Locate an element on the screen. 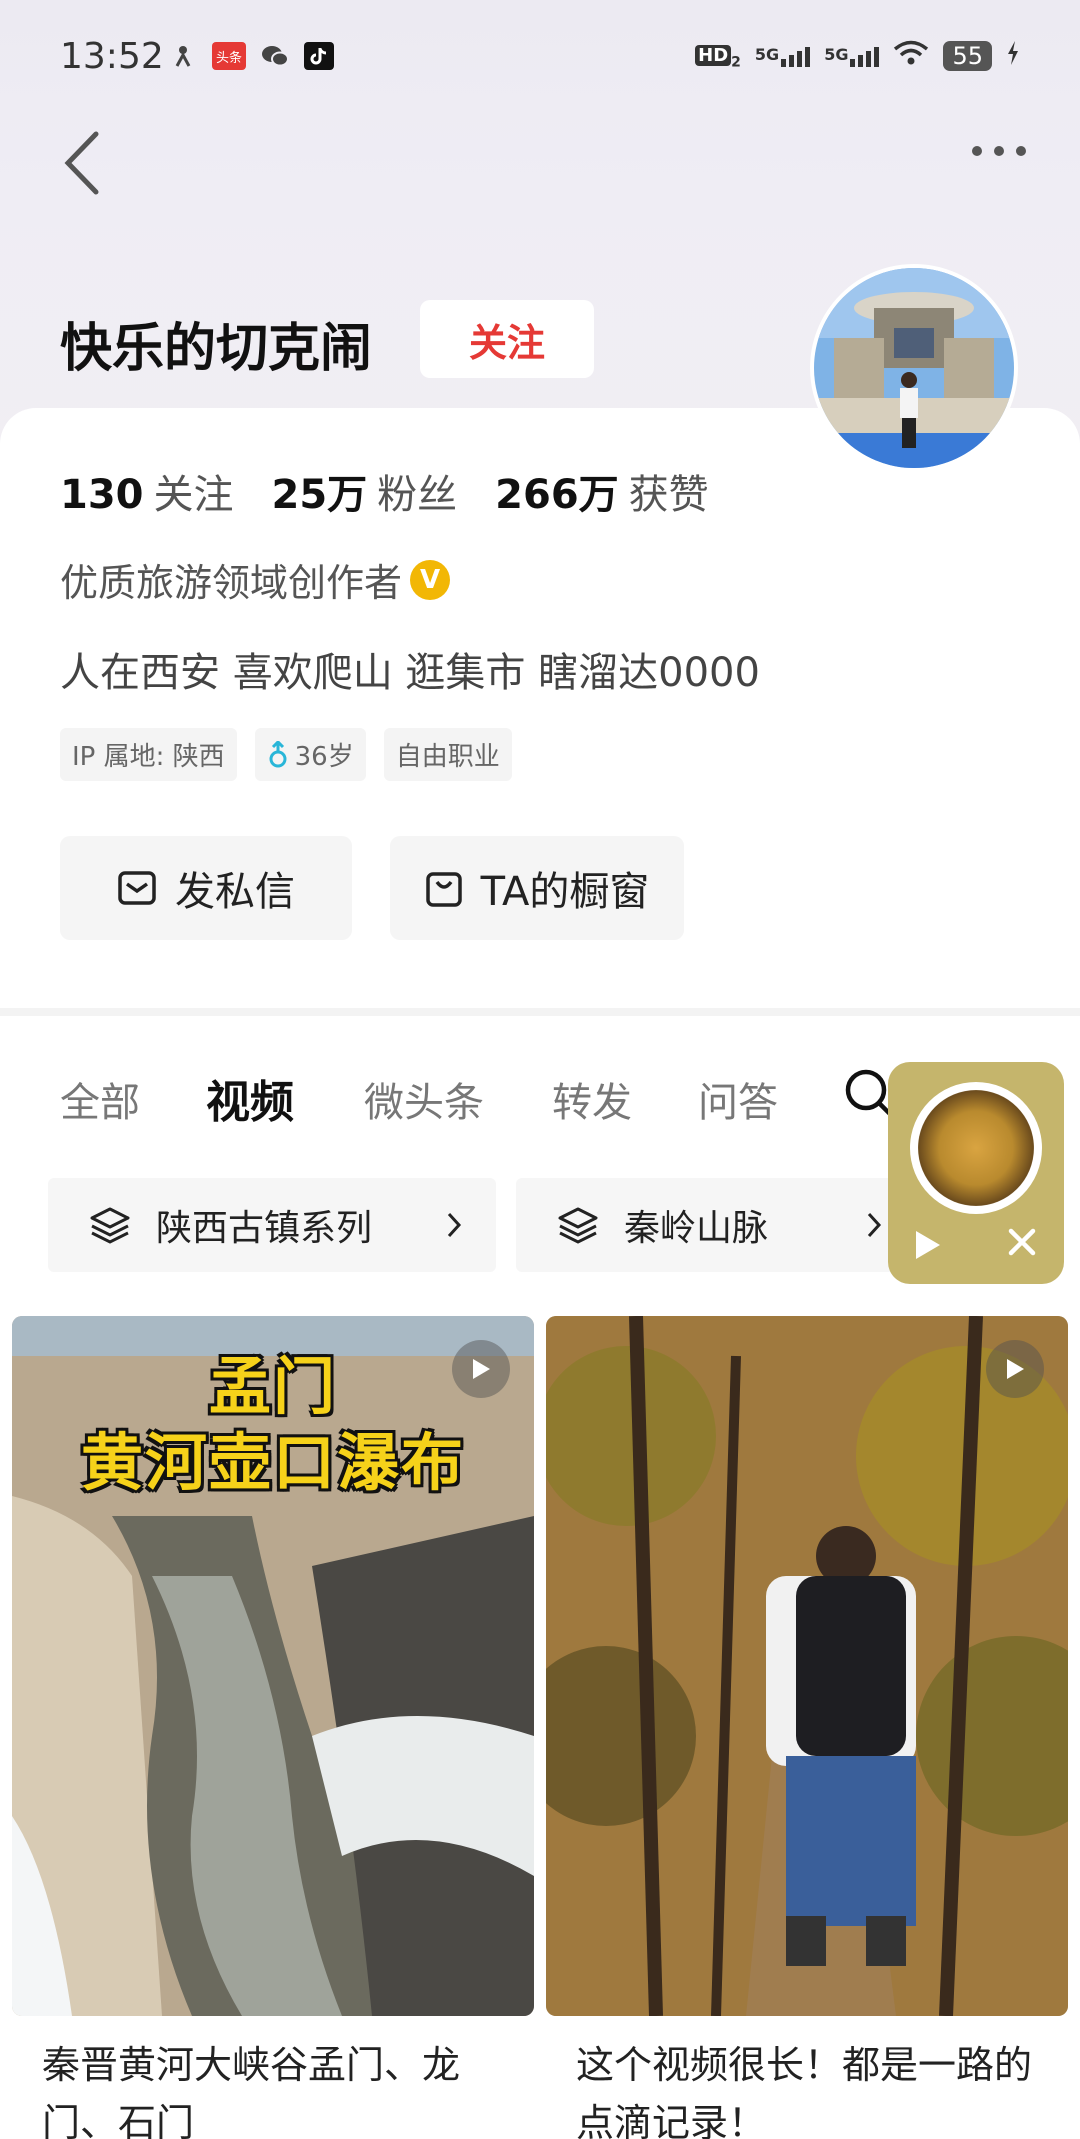 The image size is (1080, 2139). profile-tags: IP 属地: 陕西 36岁 自由职业 is located at coordinates (286, 754).